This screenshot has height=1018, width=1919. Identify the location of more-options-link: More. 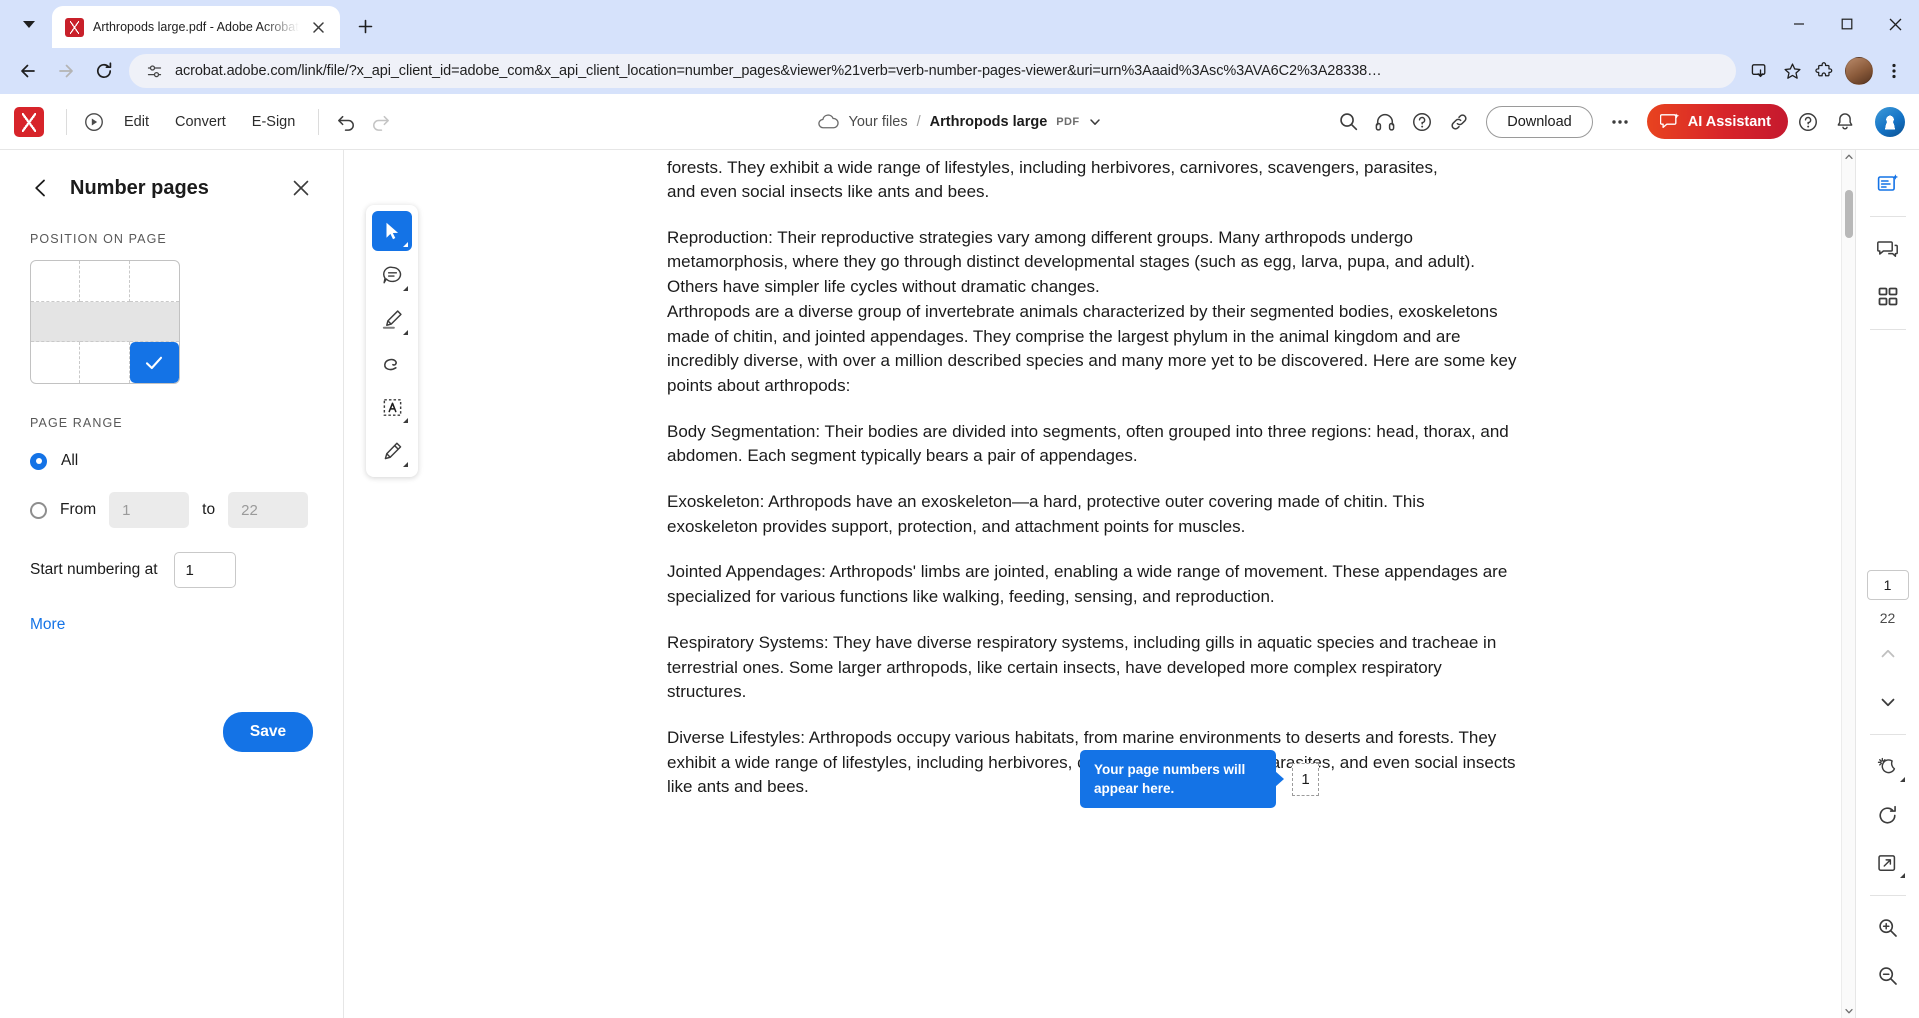
(47, 625).